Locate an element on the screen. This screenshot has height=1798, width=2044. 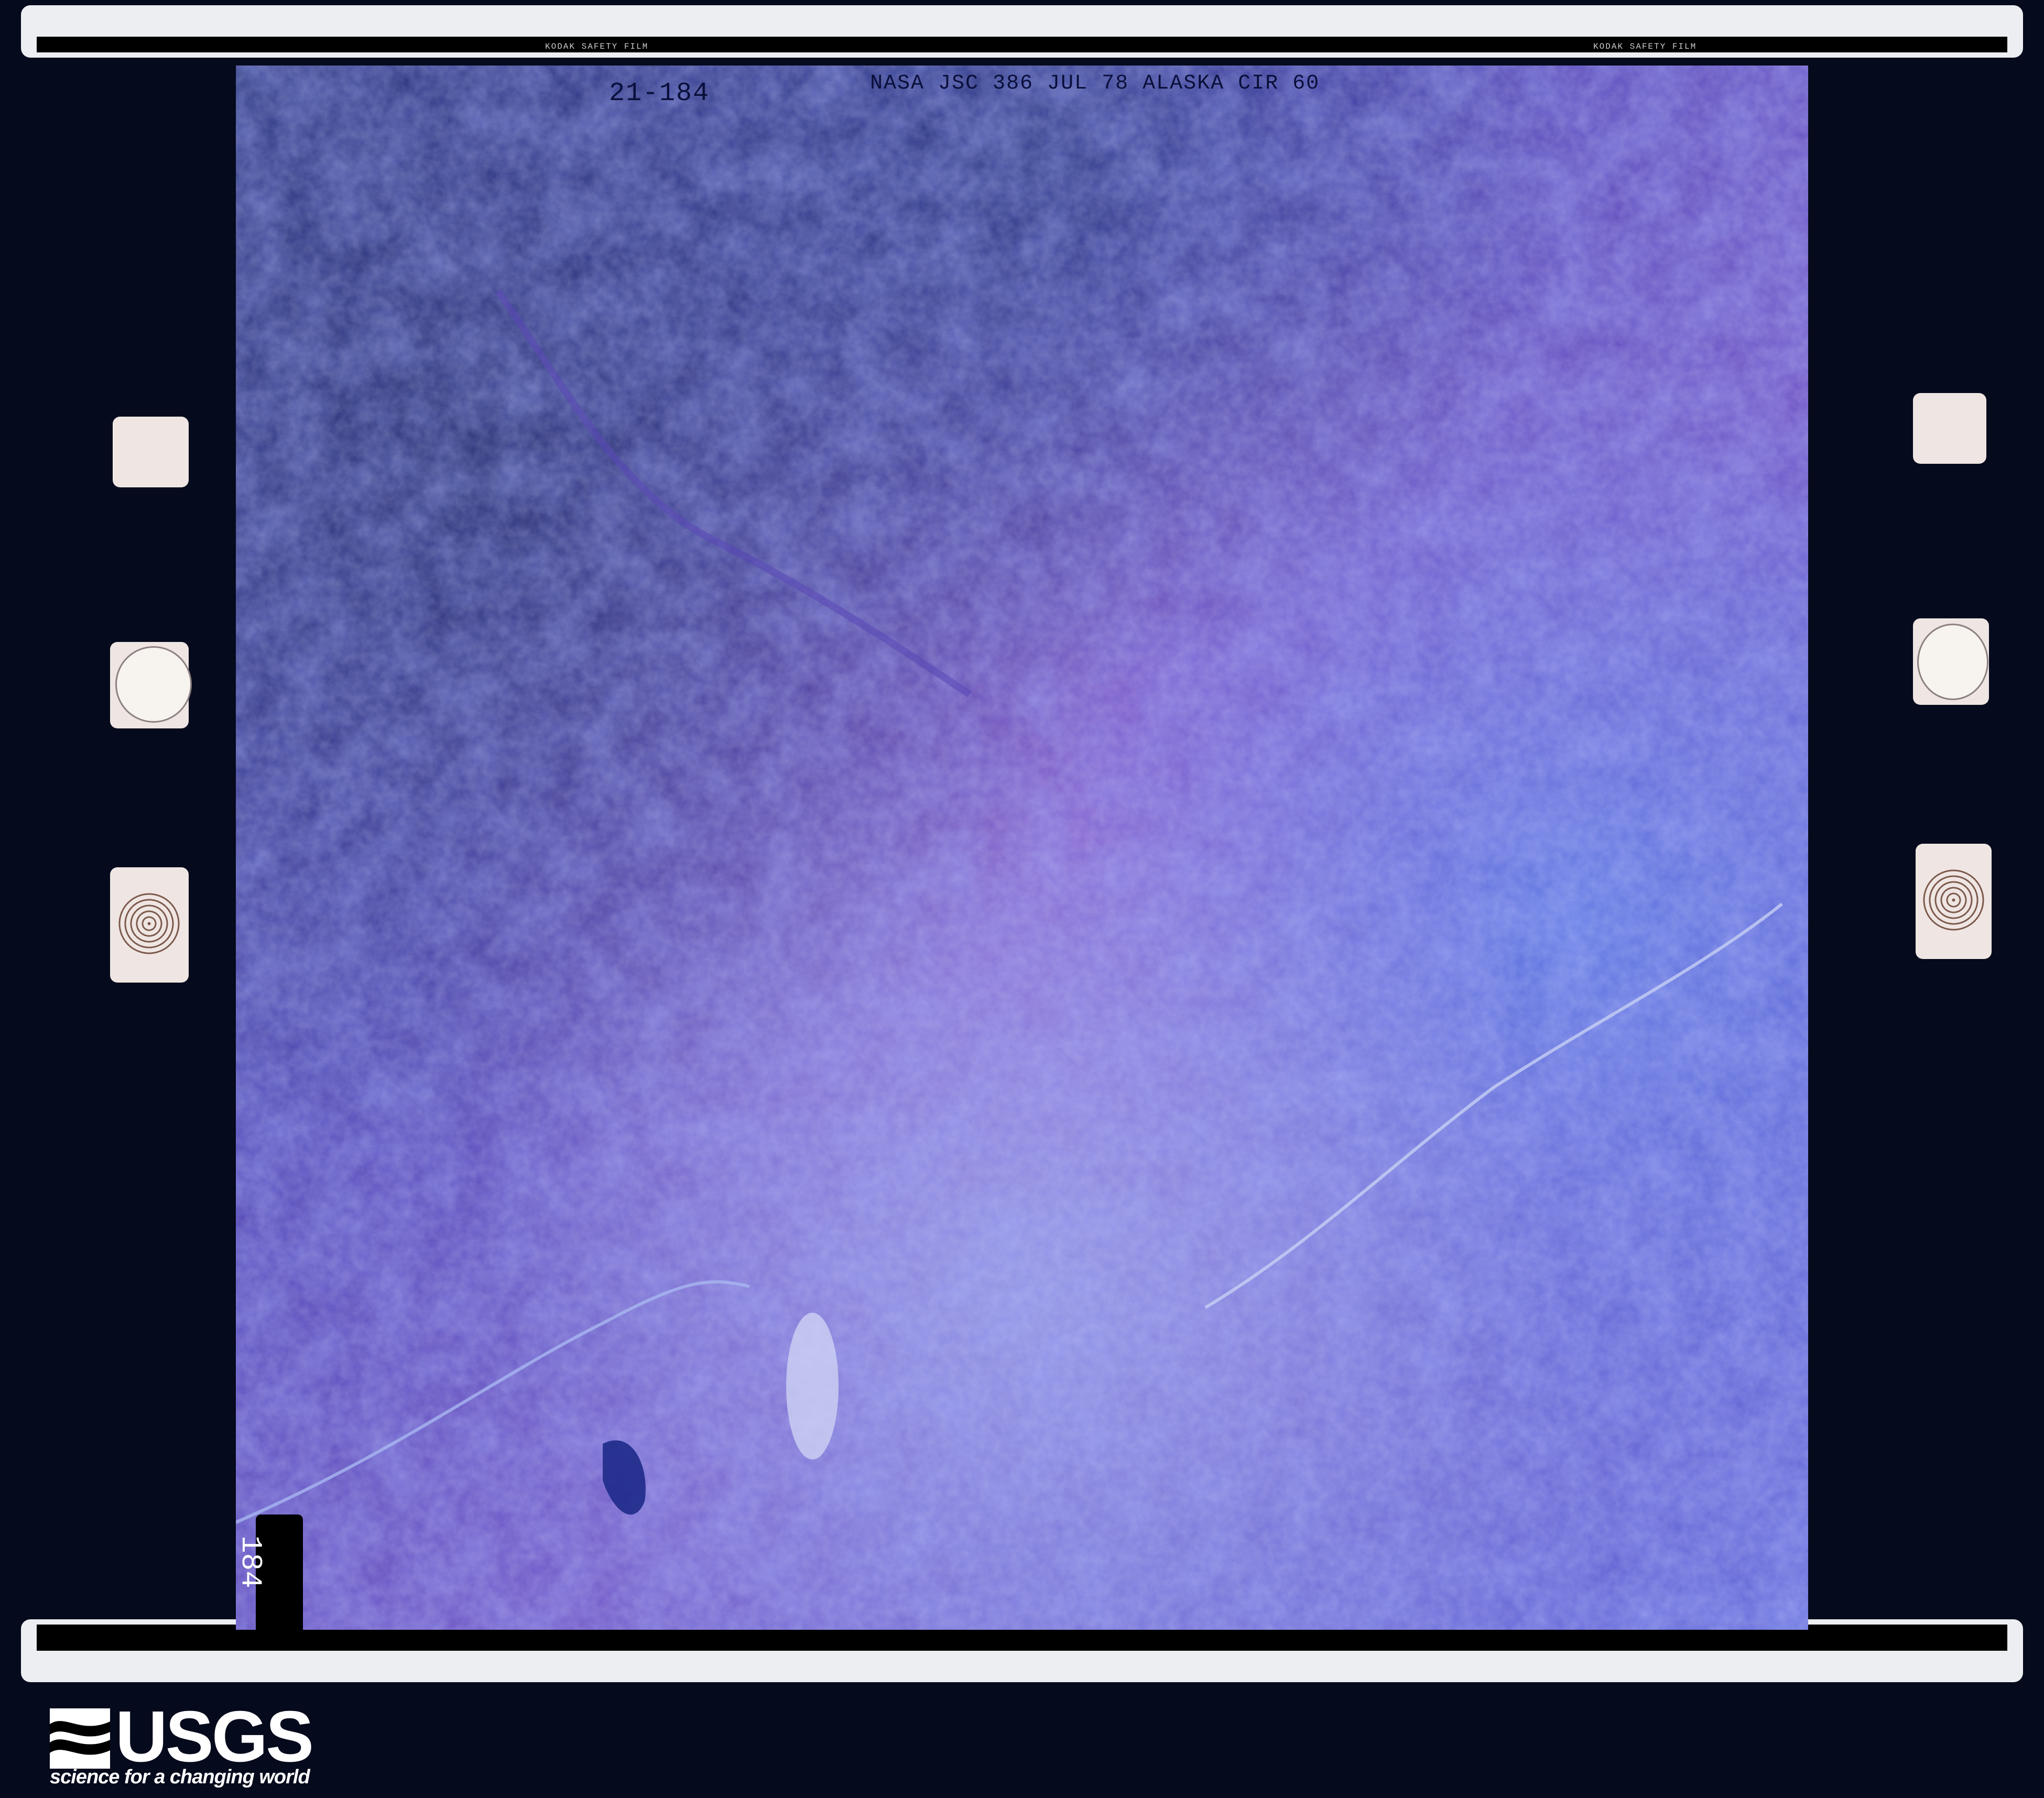
frame-number-tab: 184 is located at coordinates (279, 1574).